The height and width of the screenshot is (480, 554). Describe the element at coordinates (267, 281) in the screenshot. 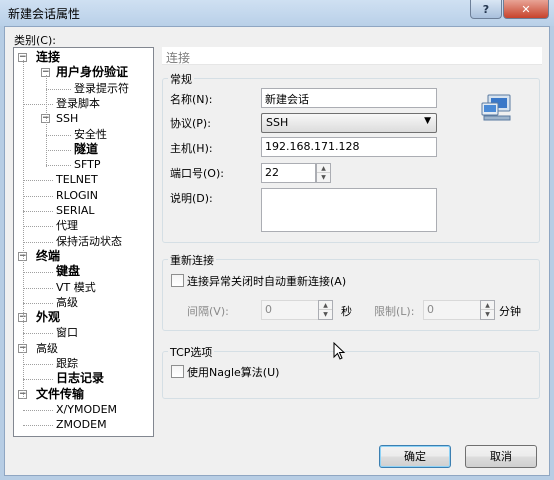

I see `auto-reconnect-label: 连接异常关闭时自动重新连接(A)` at that location.